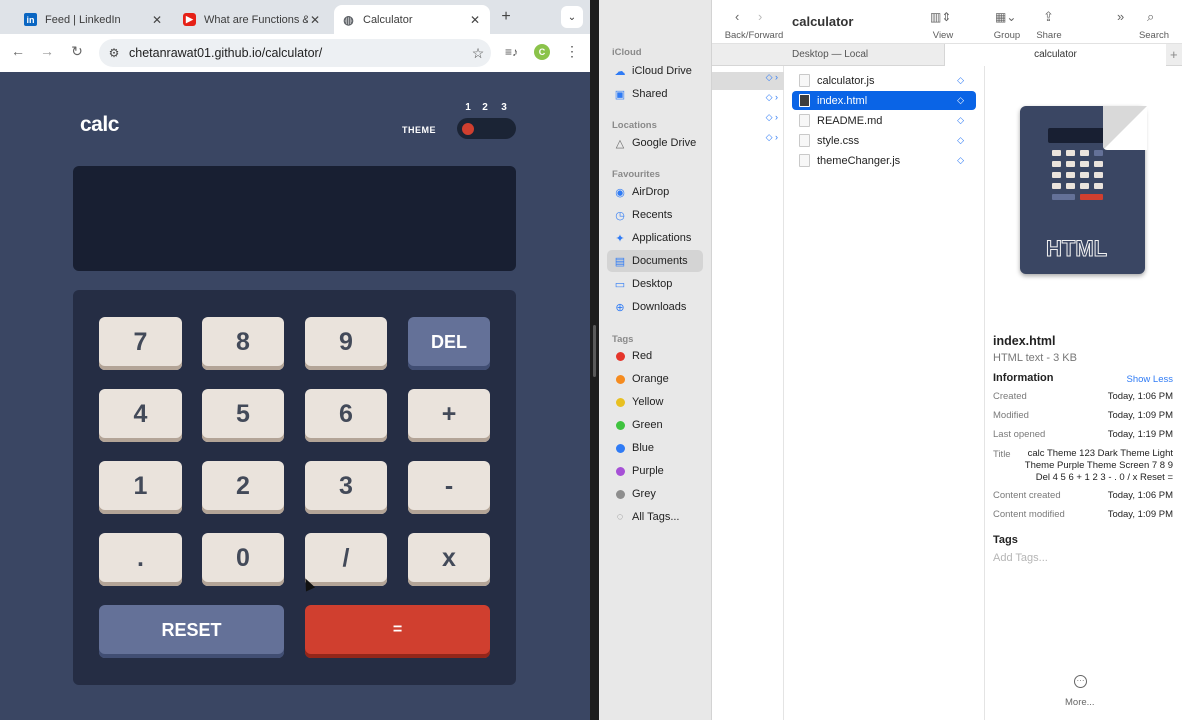  Describe the element at coordinates (655, 143) in the screenshot. I see `sidebar-item-google-drive: △ Google Drive` at that location.